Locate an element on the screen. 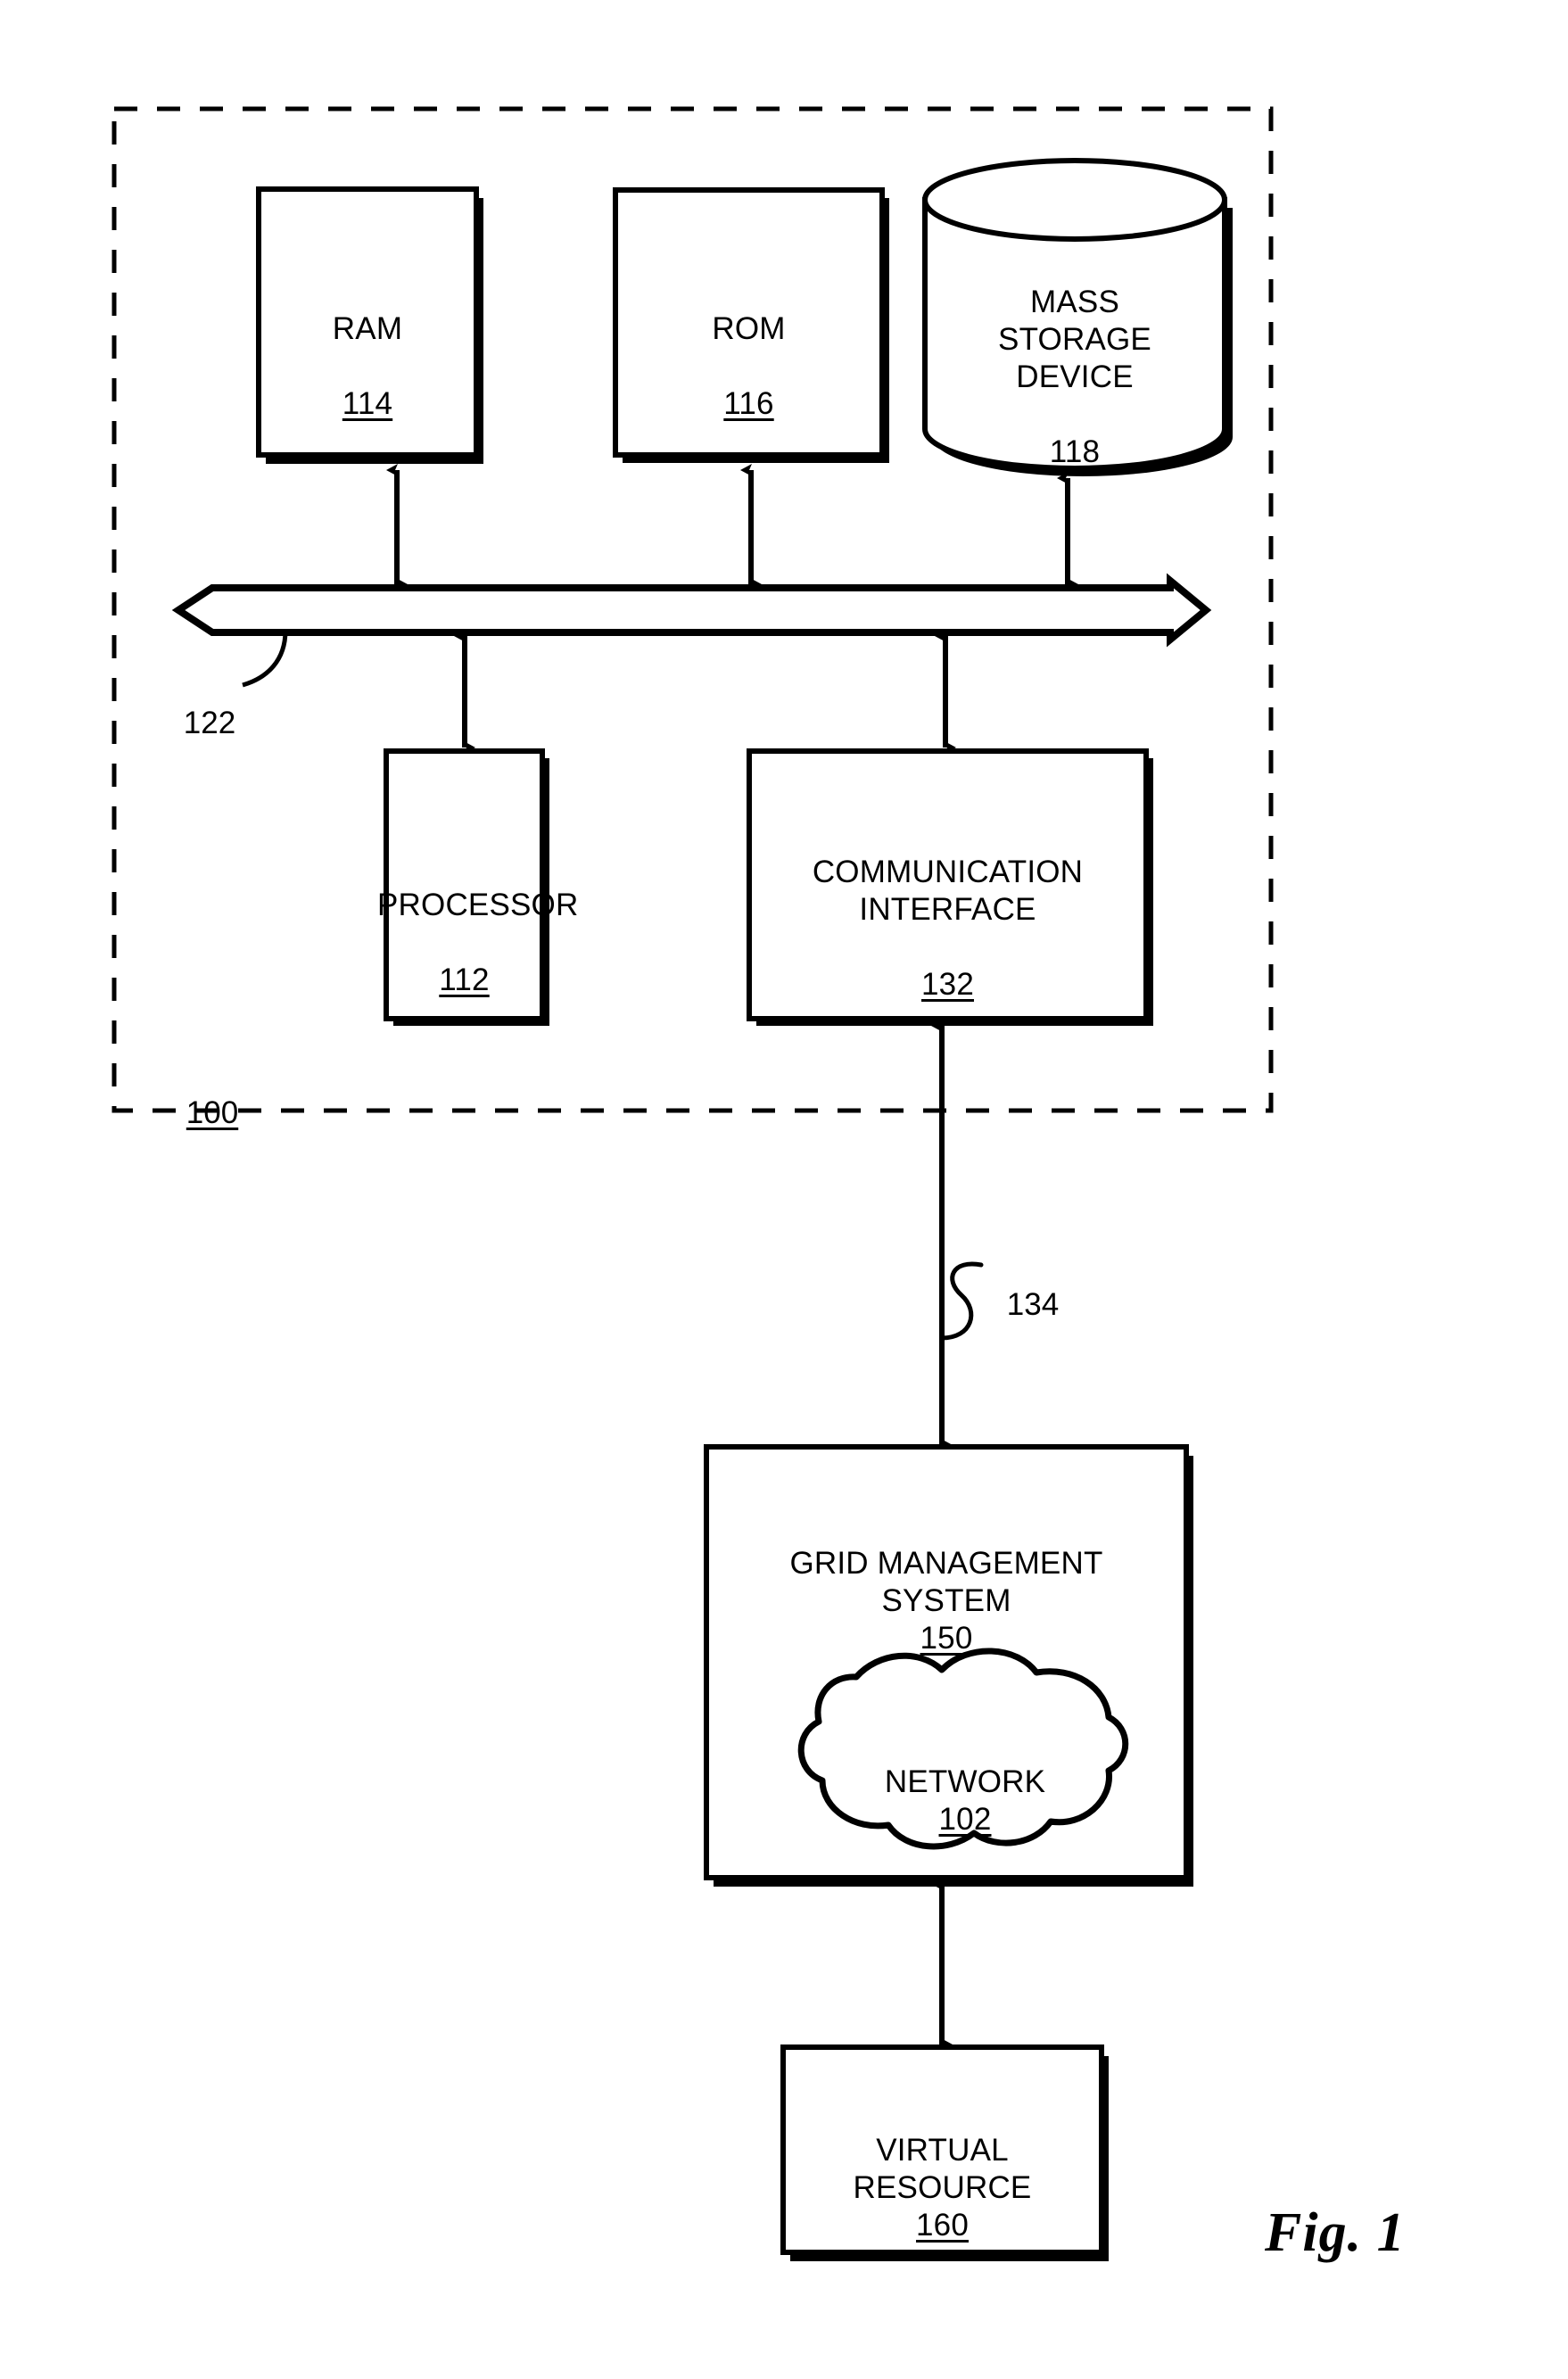 The image size is (1568, 2379). virtual-resource-label-text: VIRTUAL RESOURCE is located at coordinates (943, 2169).